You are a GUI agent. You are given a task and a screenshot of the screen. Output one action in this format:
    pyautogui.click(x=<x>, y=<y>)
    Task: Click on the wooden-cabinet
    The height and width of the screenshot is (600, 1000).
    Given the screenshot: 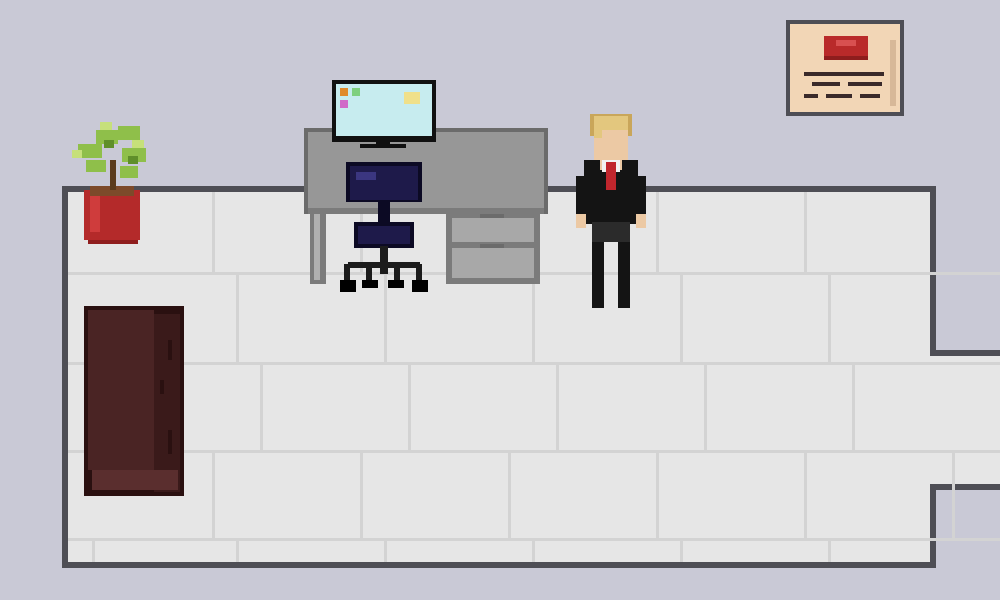 What is the action you would take?
    pyautogui.click(x=134, y=401)
    